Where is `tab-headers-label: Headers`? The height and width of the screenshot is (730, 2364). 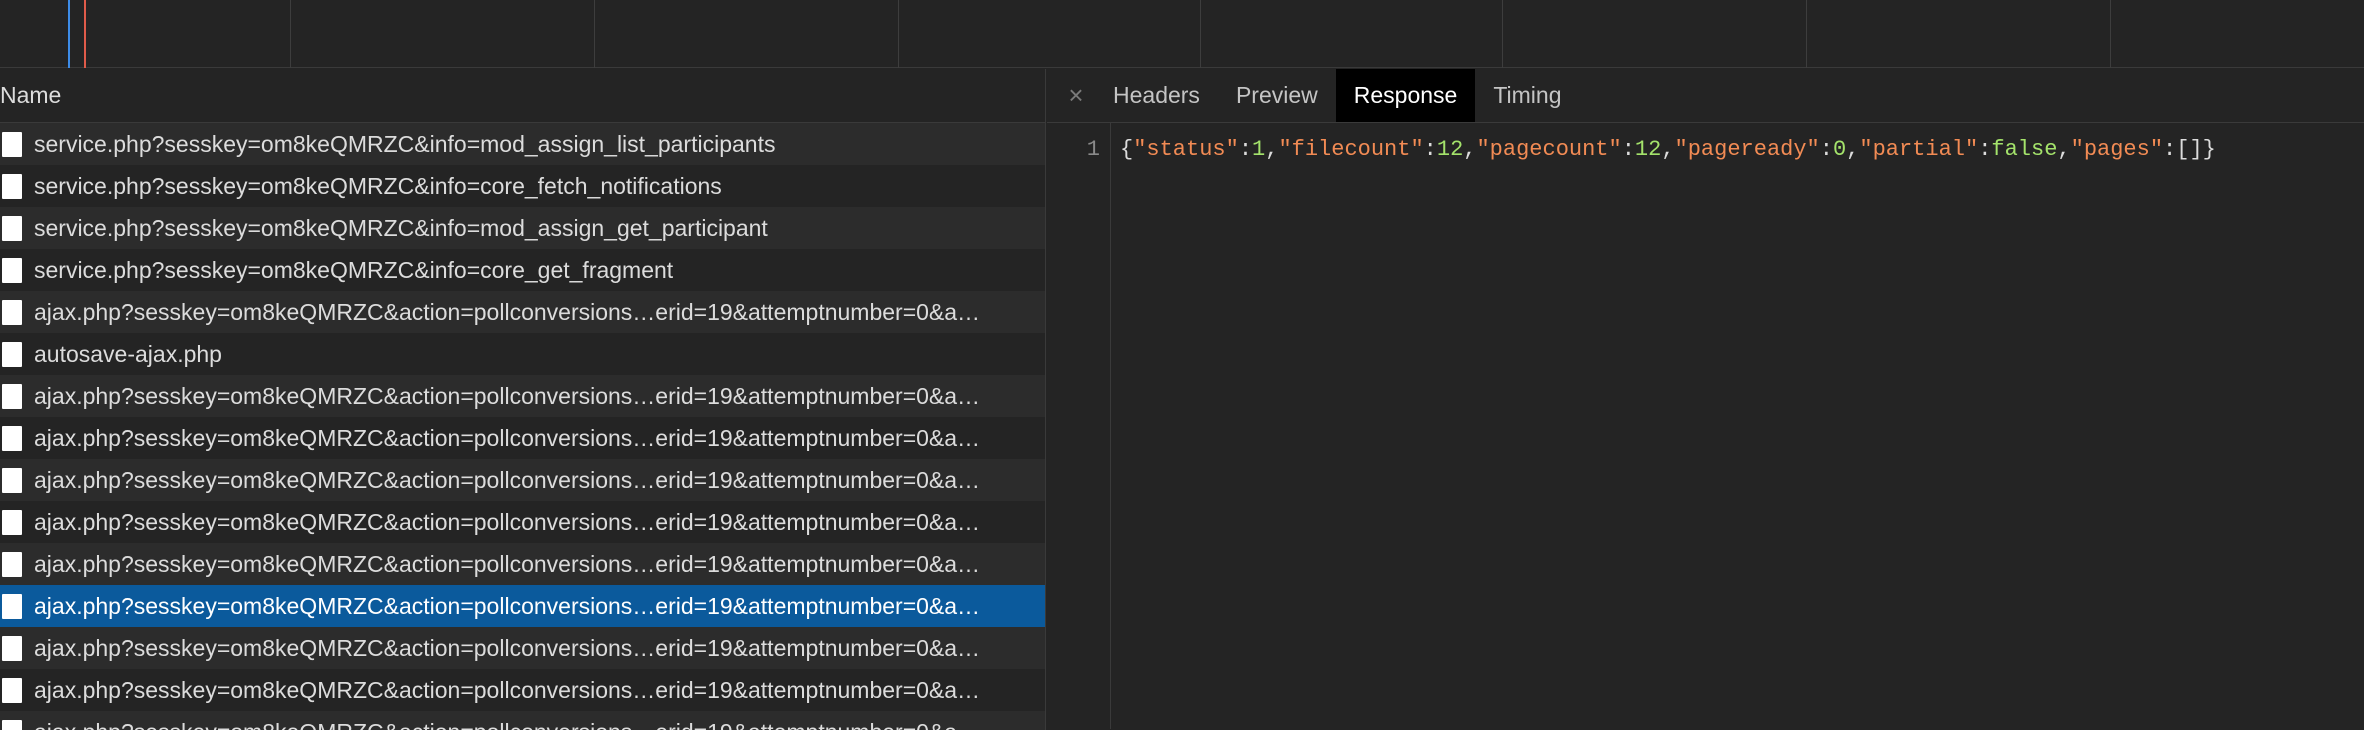
tab-headers-label: Headers is located at coordinates (1156, 95).